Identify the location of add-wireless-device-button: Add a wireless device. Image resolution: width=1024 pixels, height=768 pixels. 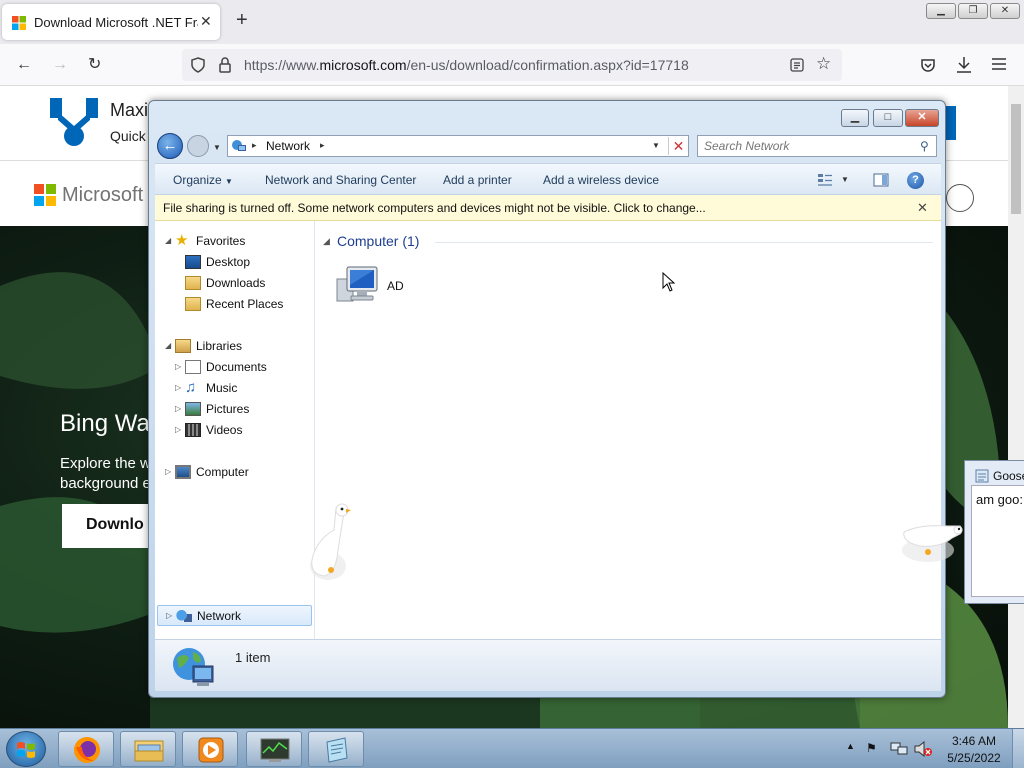
(601, 180).